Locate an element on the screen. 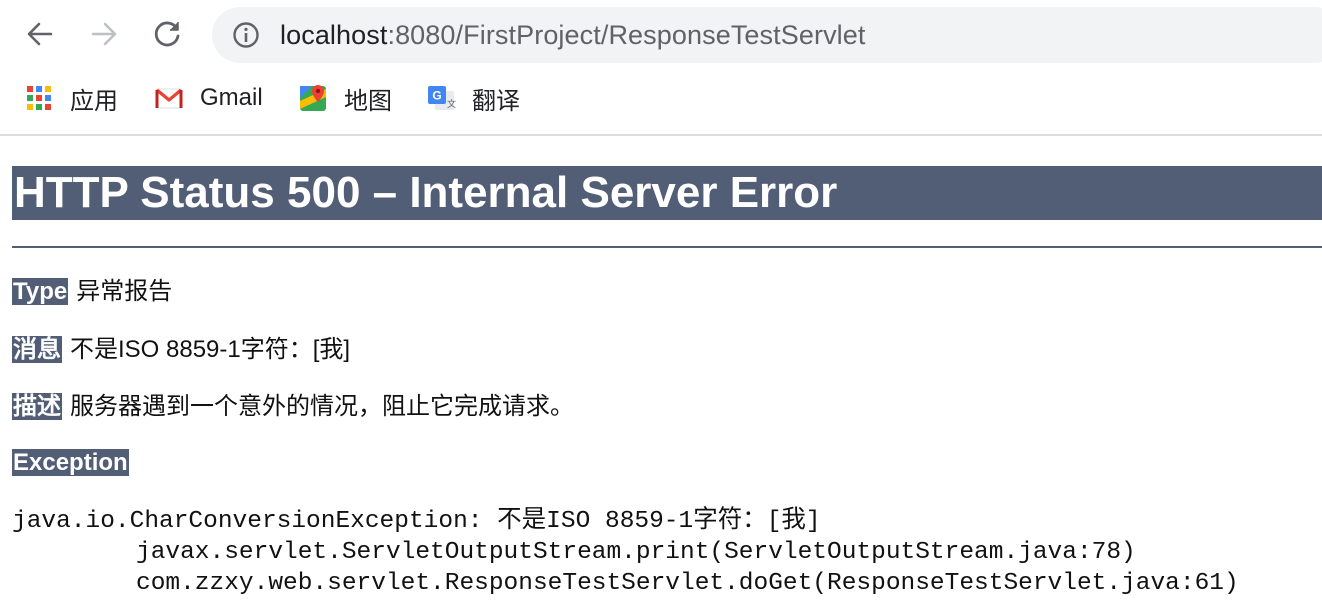 This screenshot has width=1322, height=602. url-path: :8080/FirstProject/ResponseTestServlet is located at coordinates (626, 35).